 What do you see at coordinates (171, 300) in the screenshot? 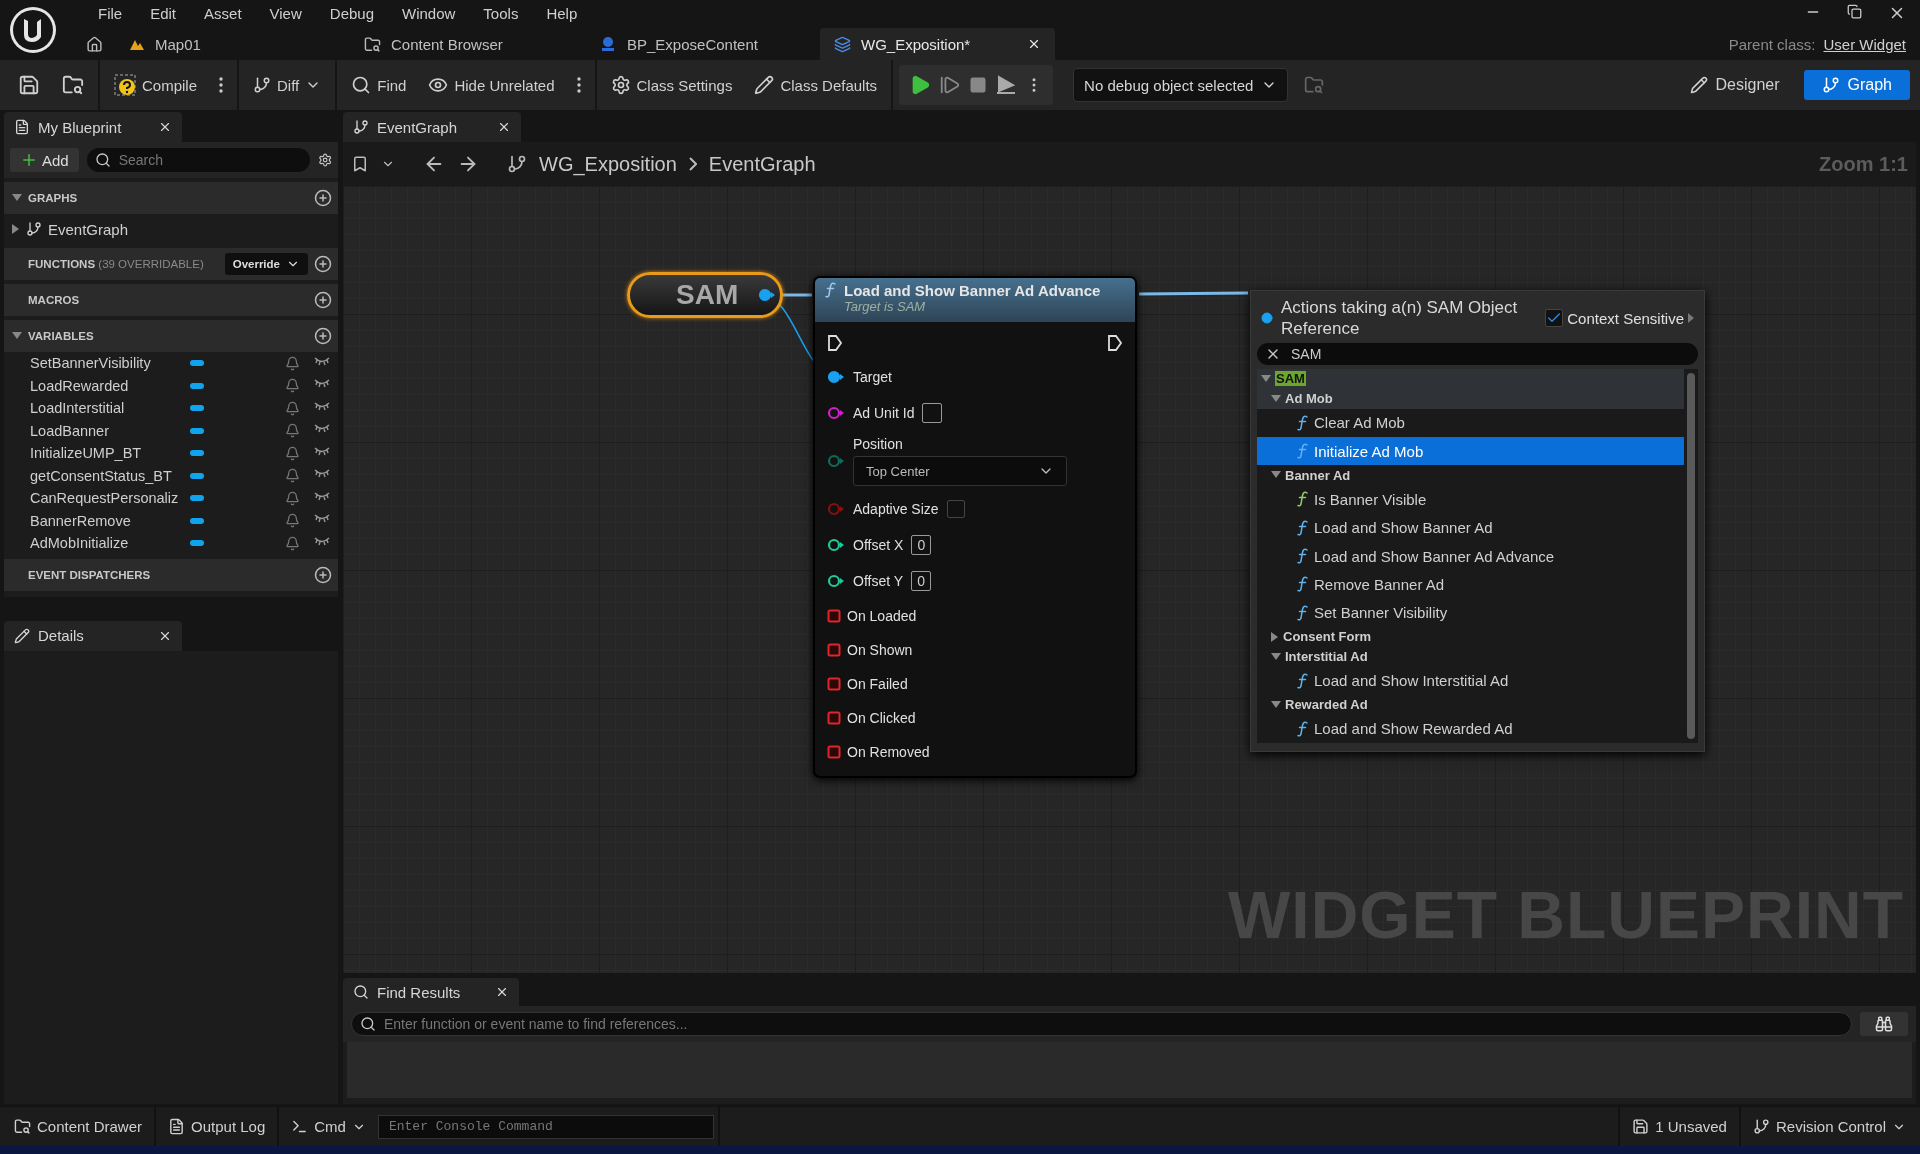
I see `section-header: MACROS` at bounding box center [171, 300].